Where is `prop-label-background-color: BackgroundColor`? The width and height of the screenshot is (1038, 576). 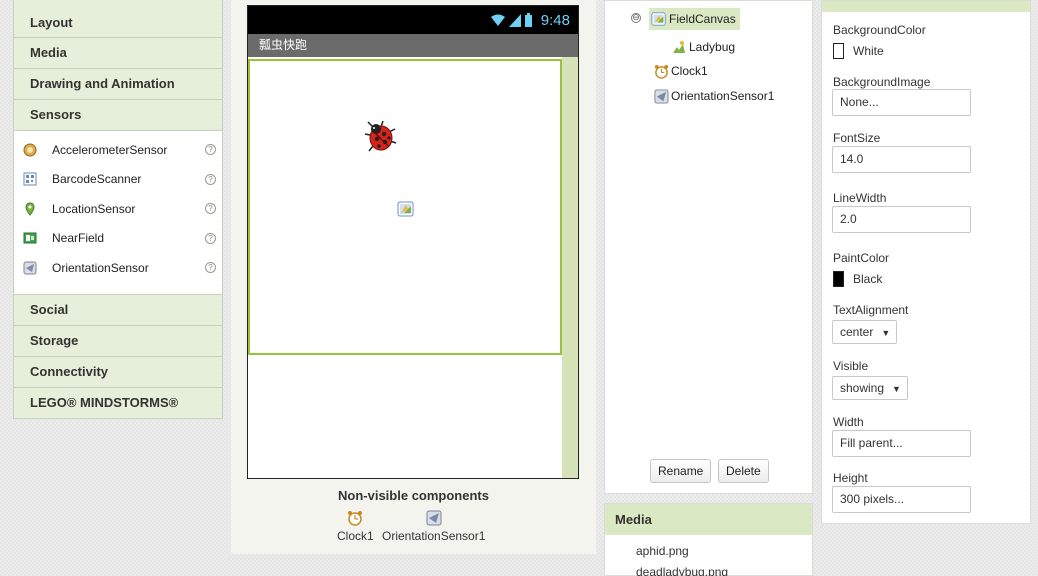 prop-label-background-color: BackgroundColor is located at coordinates (879, 30).